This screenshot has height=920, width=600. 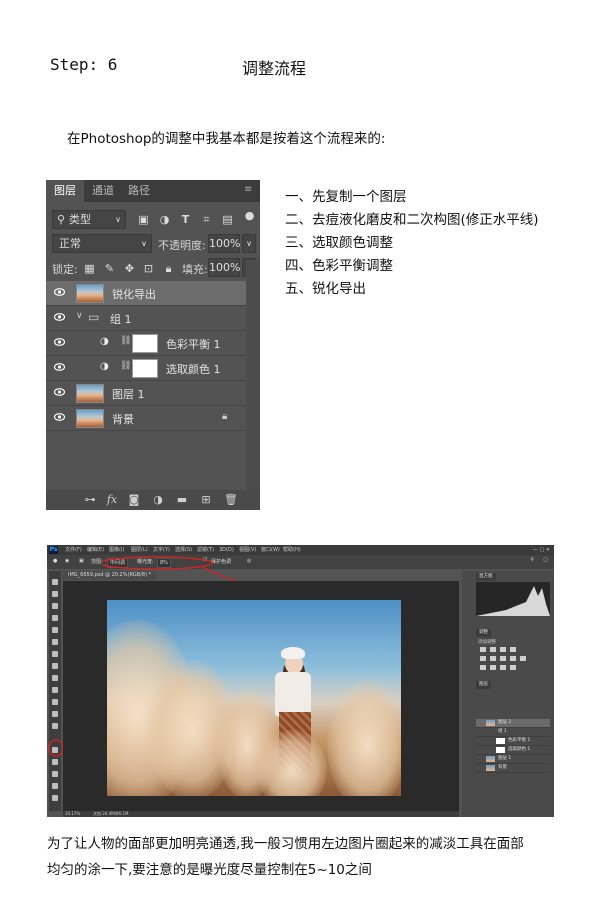 I want to click on lock-position-icon: ✥, so click(x=129, y=268).